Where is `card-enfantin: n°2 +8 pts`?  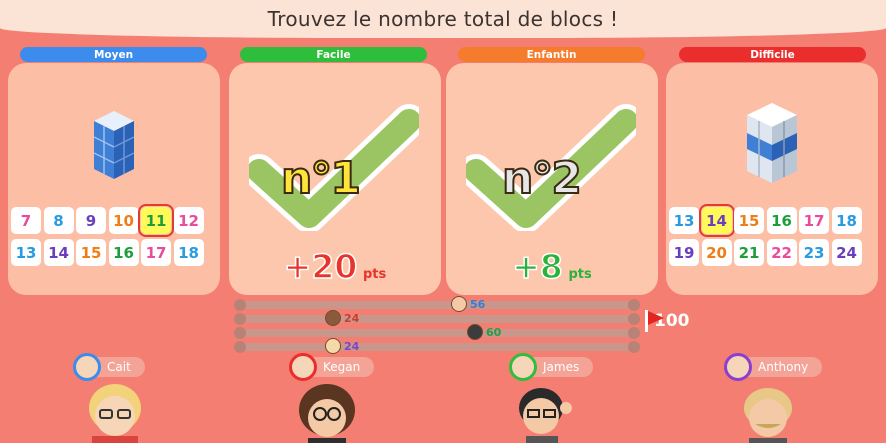 card-enfantin: n°2 +8 pts is located at coordinates (552, 179).